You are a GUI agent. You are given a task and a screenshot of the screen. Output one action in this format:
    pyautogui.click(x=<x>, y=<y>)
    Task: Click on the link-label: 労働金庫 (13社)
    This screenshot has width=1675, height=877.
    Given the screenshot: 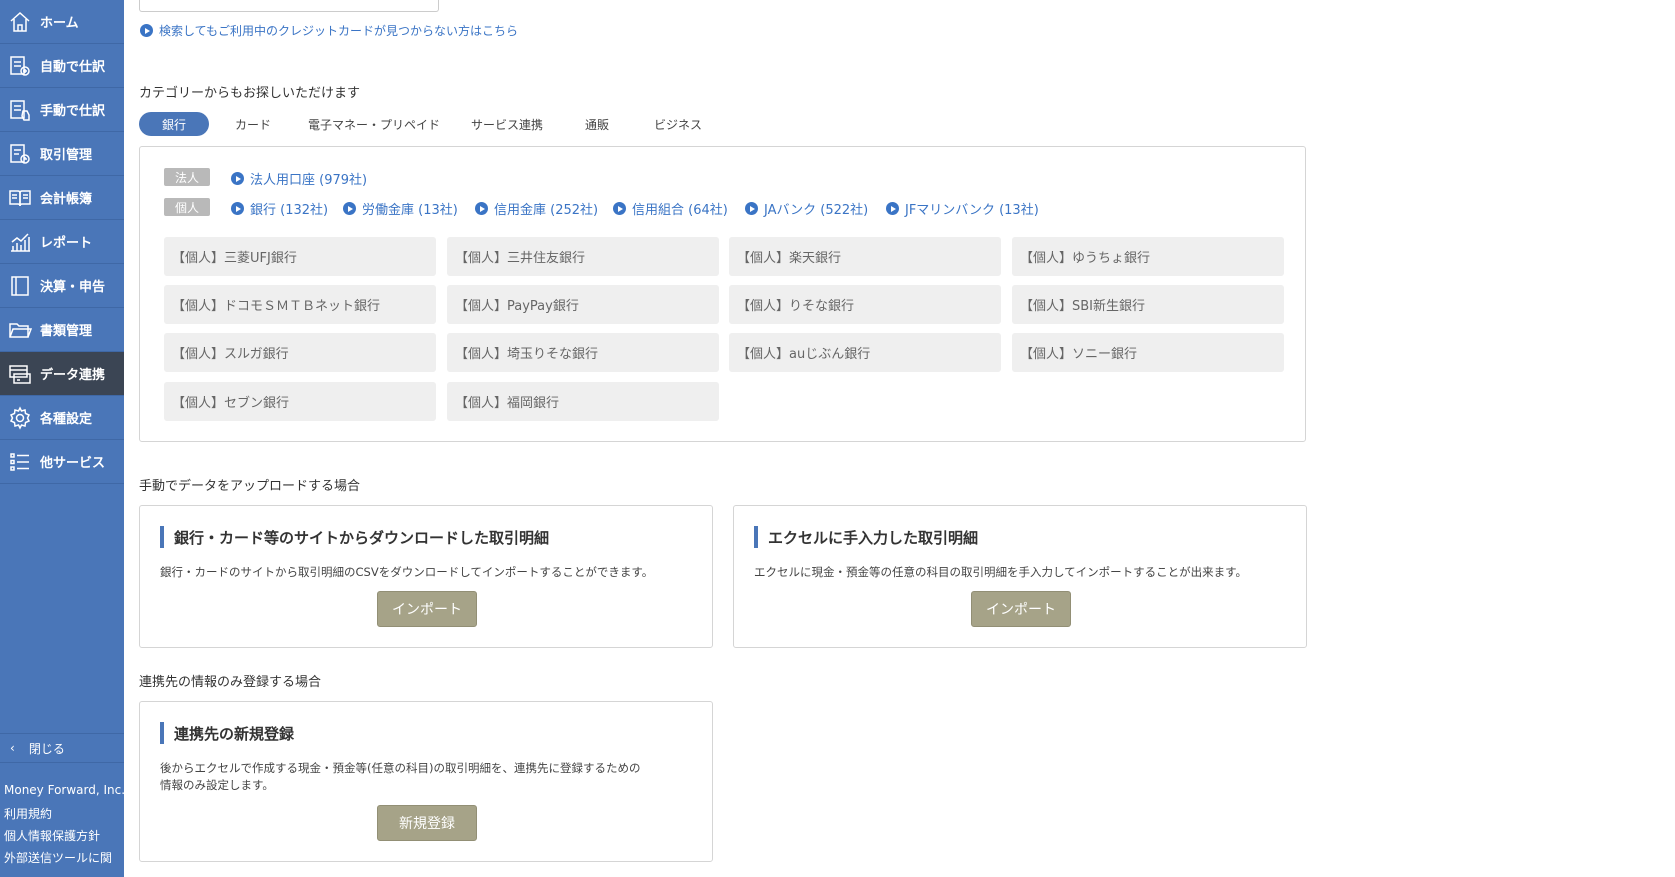 What is the action you would take?
    pyautogui.click(x=410, y=210)
    